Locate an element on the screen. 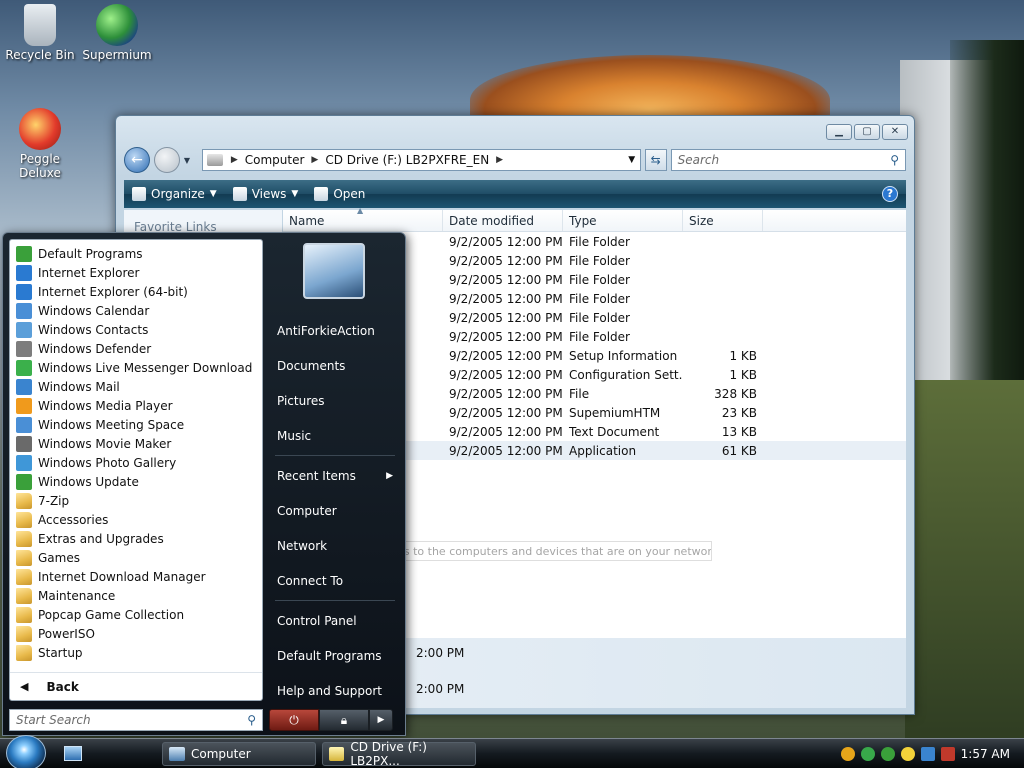  show-desktop-icon is located at coordinates (73, 753).